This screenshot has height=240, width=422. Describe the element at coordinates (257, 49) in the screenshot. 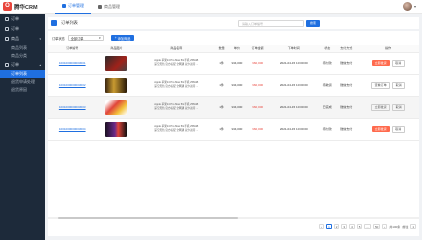

I see `column-header: 订单金额` at that location.